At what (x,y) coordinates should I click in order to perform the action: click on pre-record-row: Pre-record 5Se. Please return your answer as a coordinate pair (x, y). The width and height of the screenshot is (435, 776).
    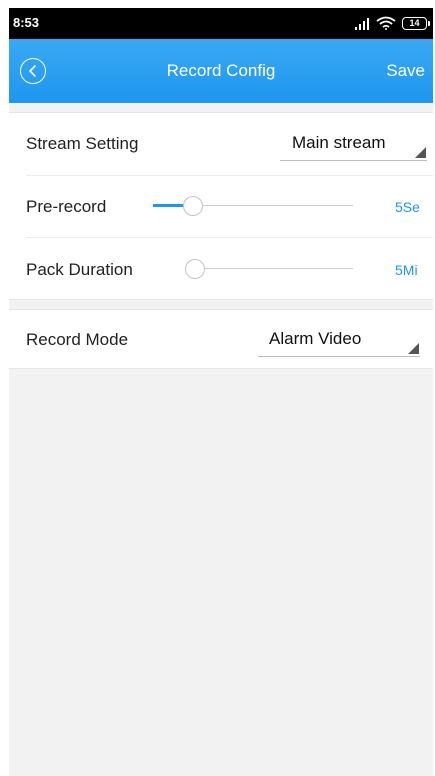
    Looking at the image, I should click on (221, 206).